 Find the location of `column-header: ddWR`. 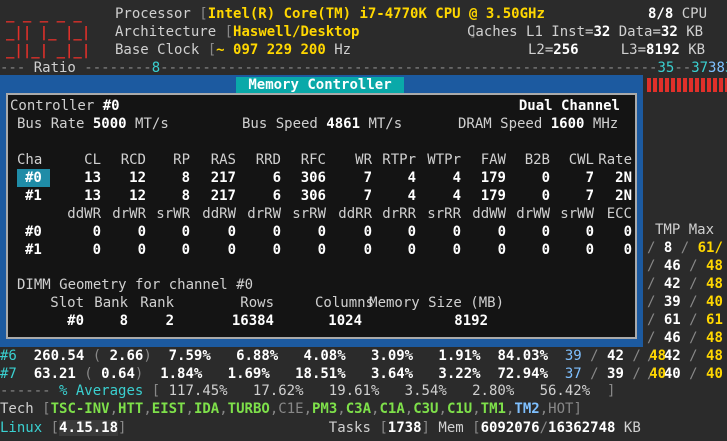

column-header: ddWR is located at coordinates (84, 214).